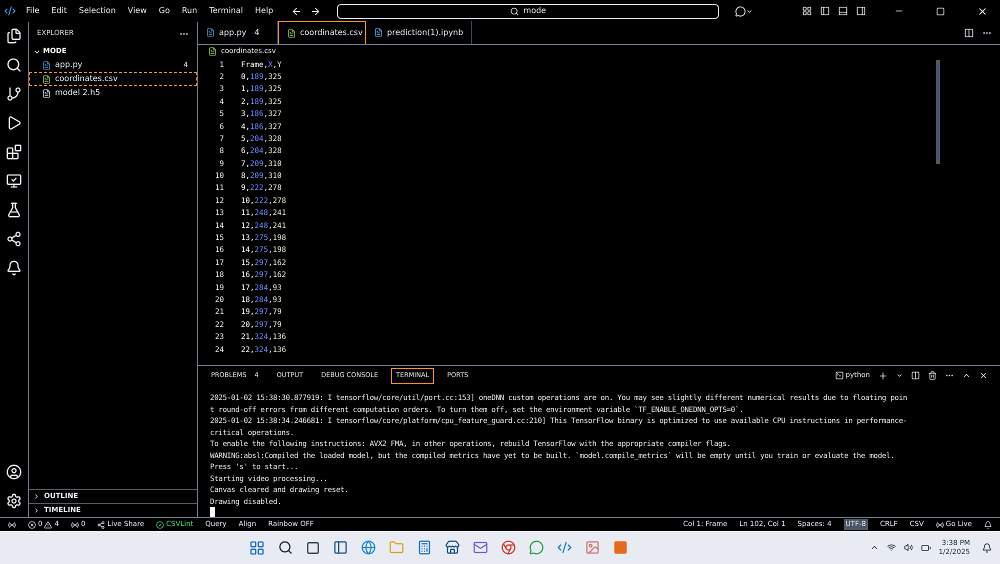  Describe the element at coordinates (32, 524) in the screenshot. I see `error-icon` at that location.